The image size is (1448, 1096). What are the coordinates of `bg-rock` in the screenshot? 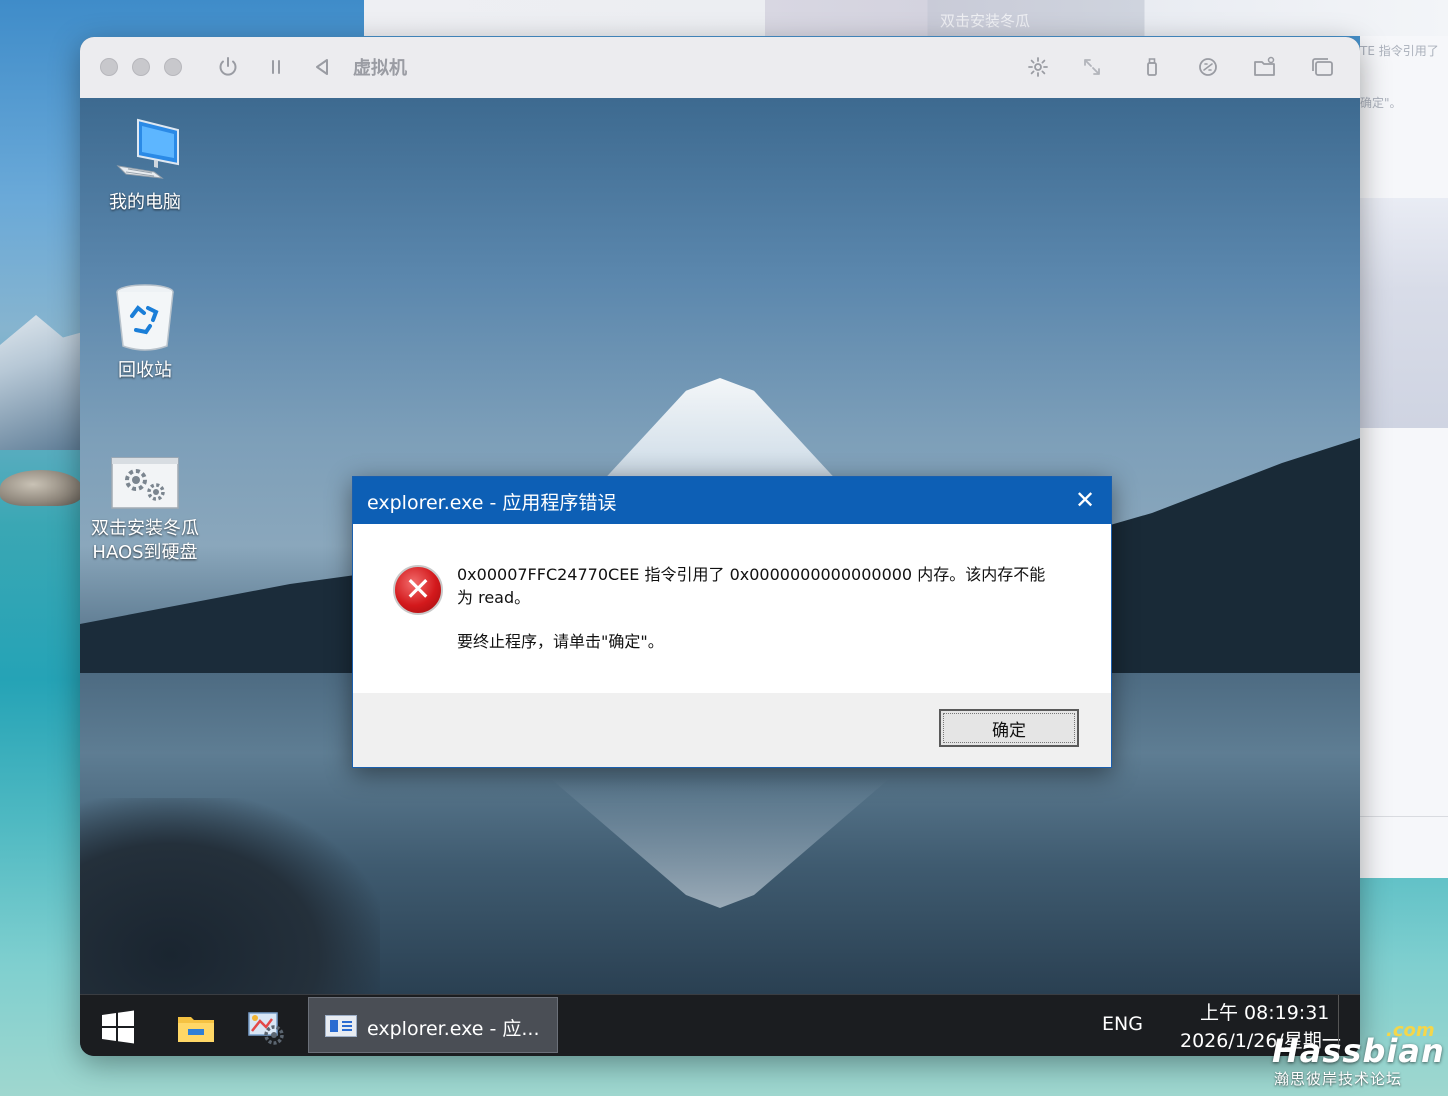 It's located at (41, 488).